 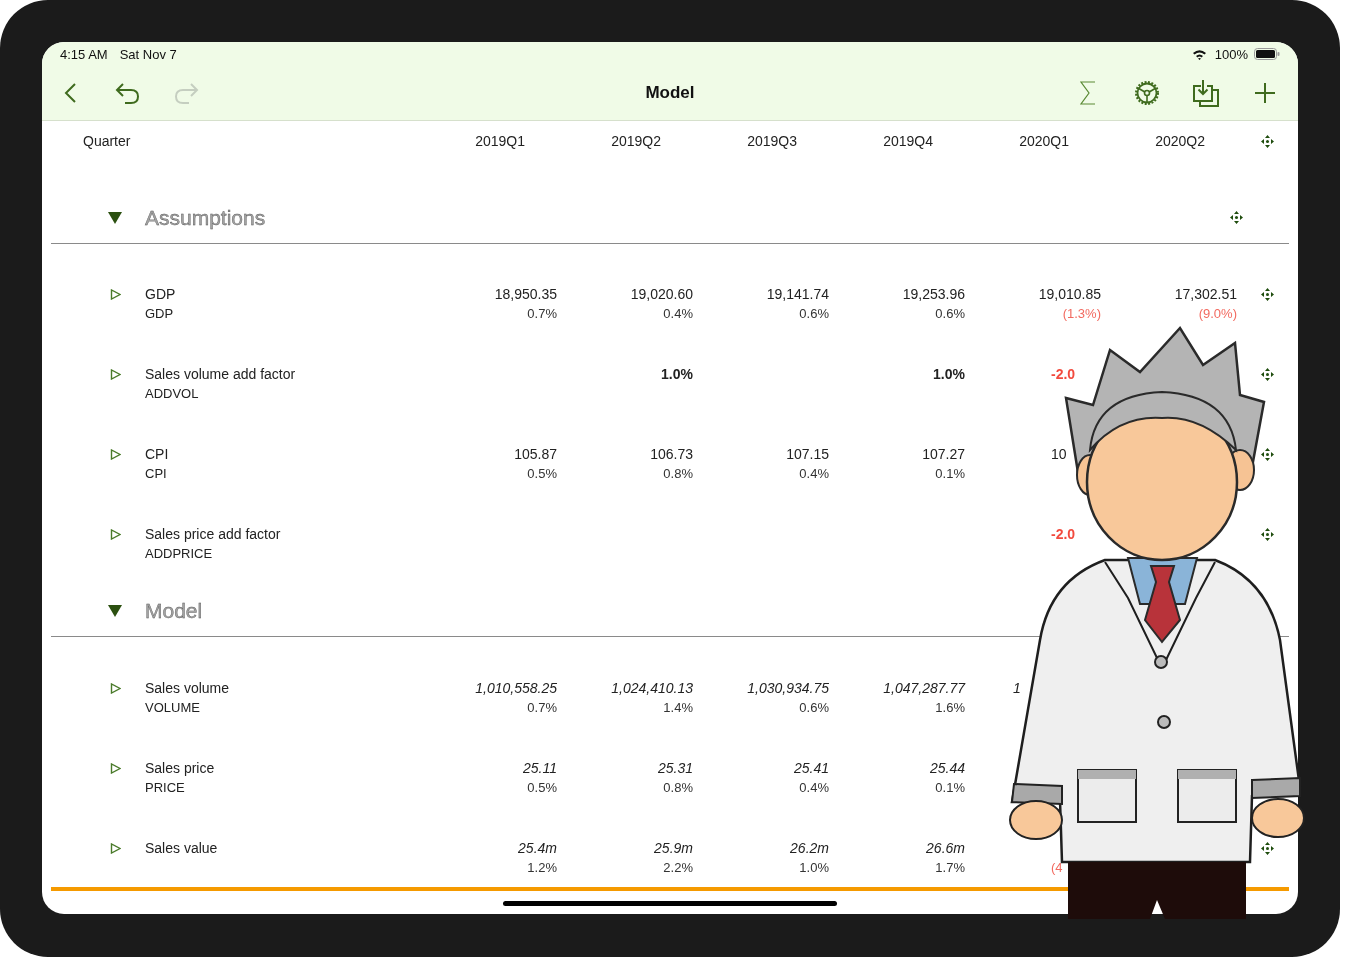 What do you see at coordinates (670, 93) in the screenshot?
I see `nav-title: Model` at bounding box center [670, 93].